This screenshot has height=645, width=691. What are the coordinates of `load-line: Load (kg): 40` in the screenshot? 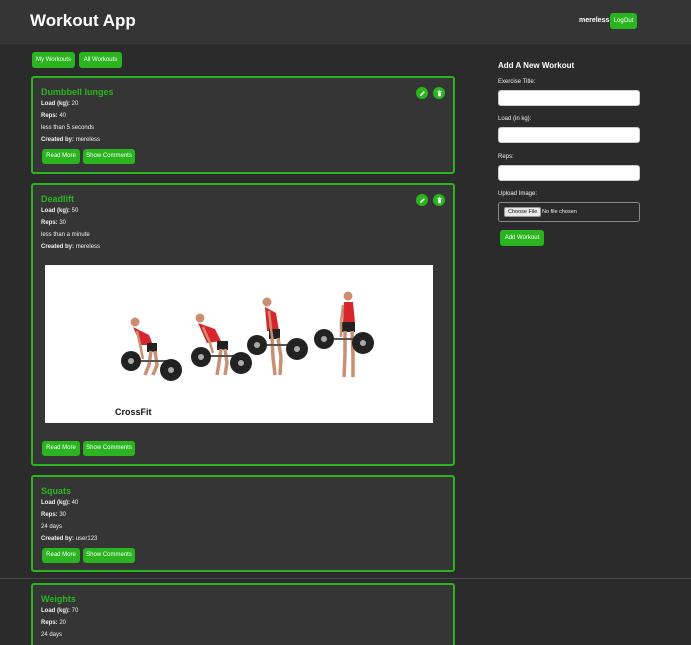 It's located at (59, 503).